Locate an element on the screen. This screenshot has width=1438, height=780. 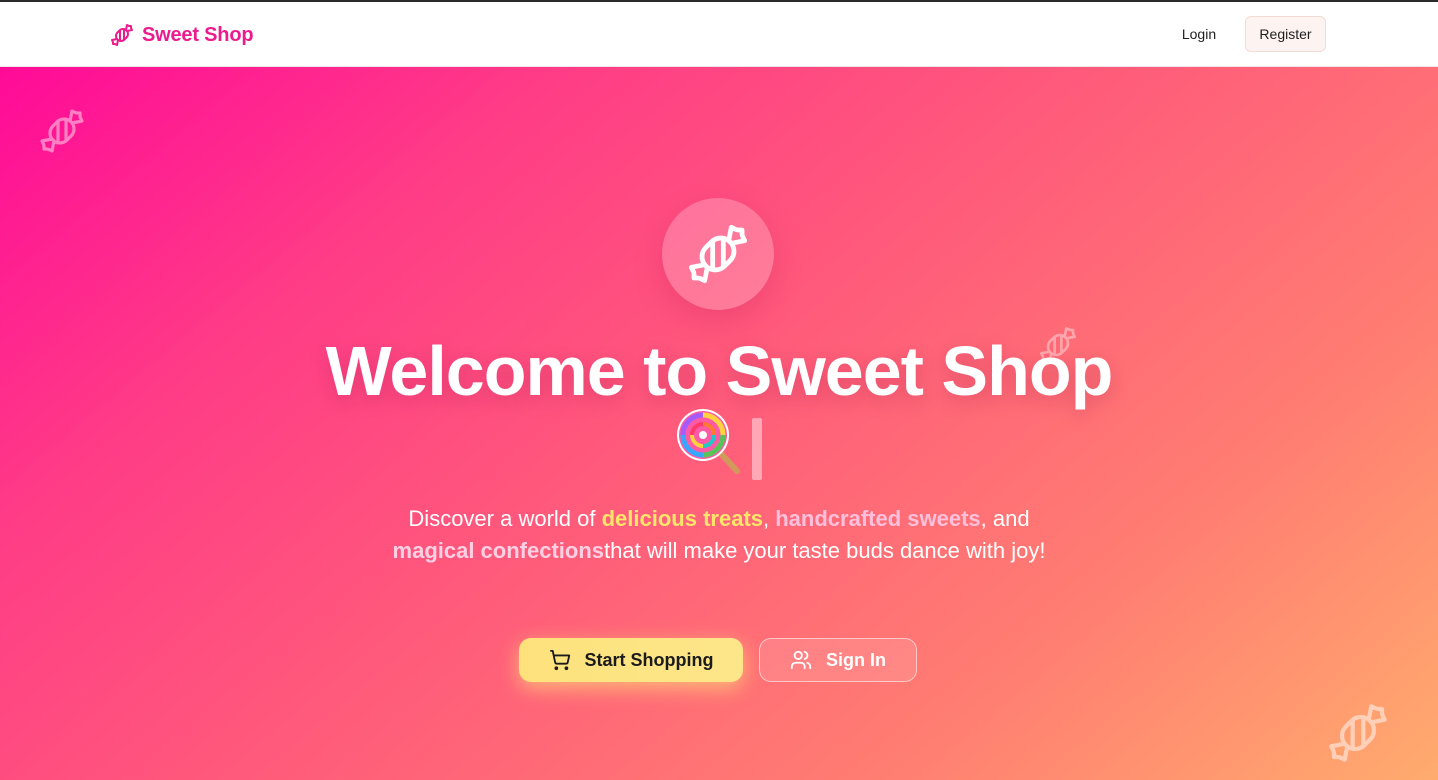
hero-title: Welcome to Sweet Shop is located at coordinates (719, 371).